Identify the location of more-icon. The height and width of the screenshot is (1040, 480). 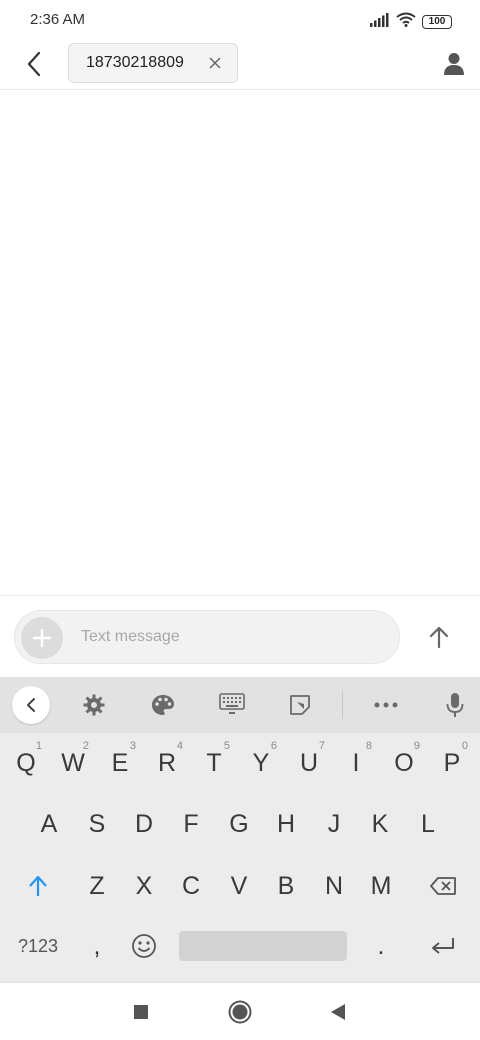
(386, 705).